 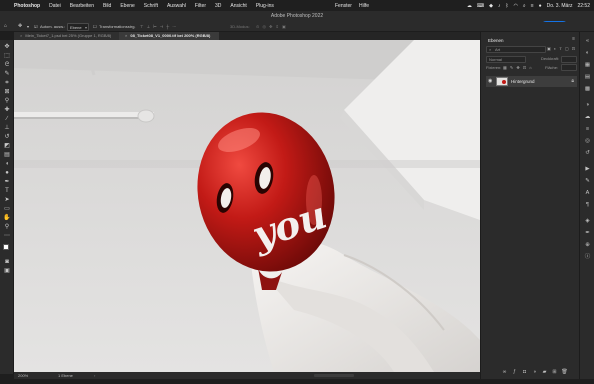 What do you see at coordinates (587, 65) in the screenshot?
I see `swatches-panel-icon: ▦` at bounding box center [587, 65].